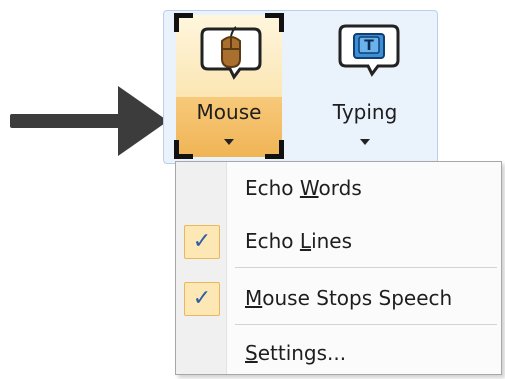 This screenshot has height=379, width=505. What do you see at coordinates (369, 46) in the screenshot?
I see `svg-text: T` at bounding box center [369, 46].